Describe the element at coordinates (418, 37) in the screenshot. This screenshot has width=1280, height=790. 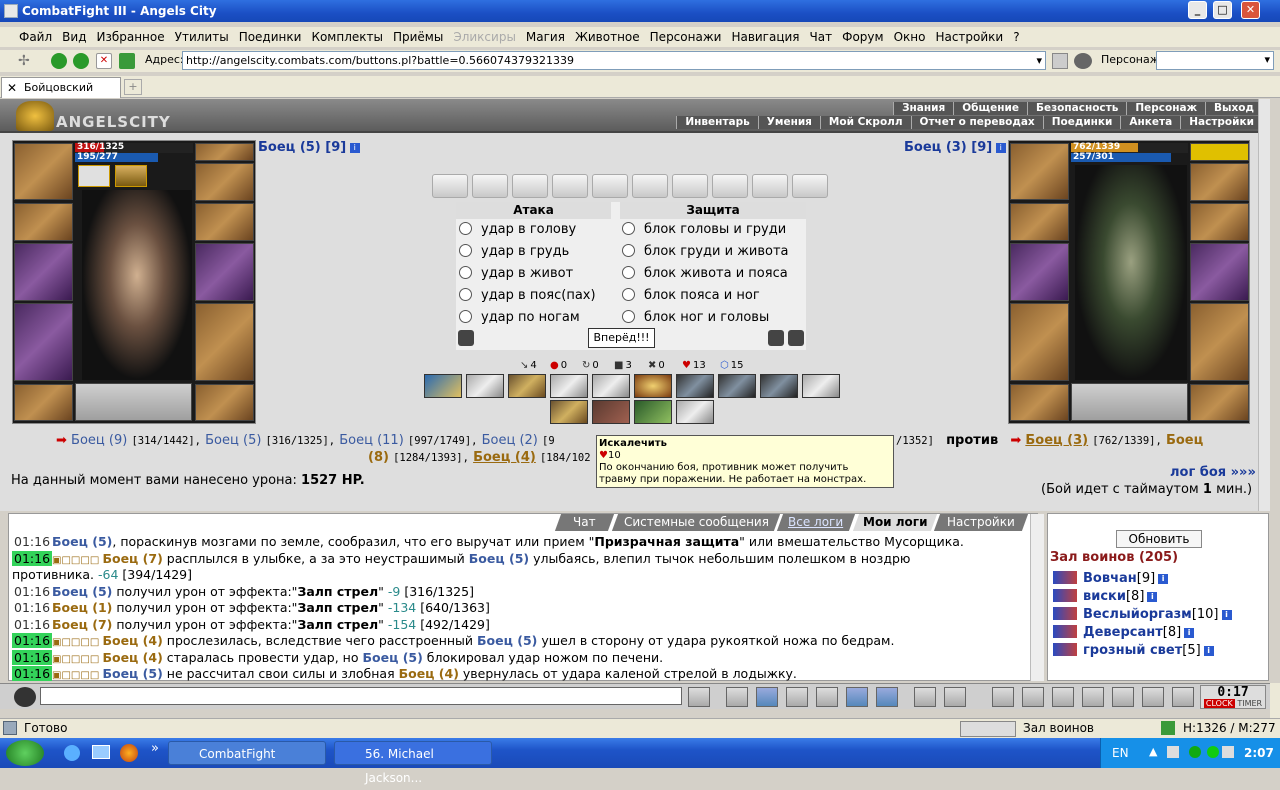
I see `menu-item: Приёмы` at that location.